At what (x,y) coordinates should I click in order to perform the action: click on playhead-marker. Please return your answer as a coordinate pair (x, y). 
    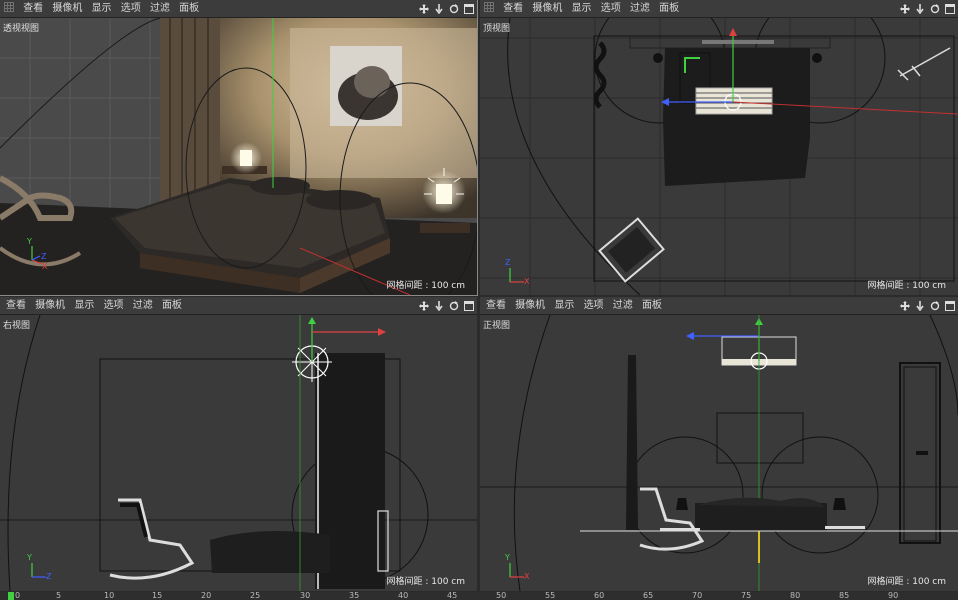
    Looking at the image, I should click on (11, 596).